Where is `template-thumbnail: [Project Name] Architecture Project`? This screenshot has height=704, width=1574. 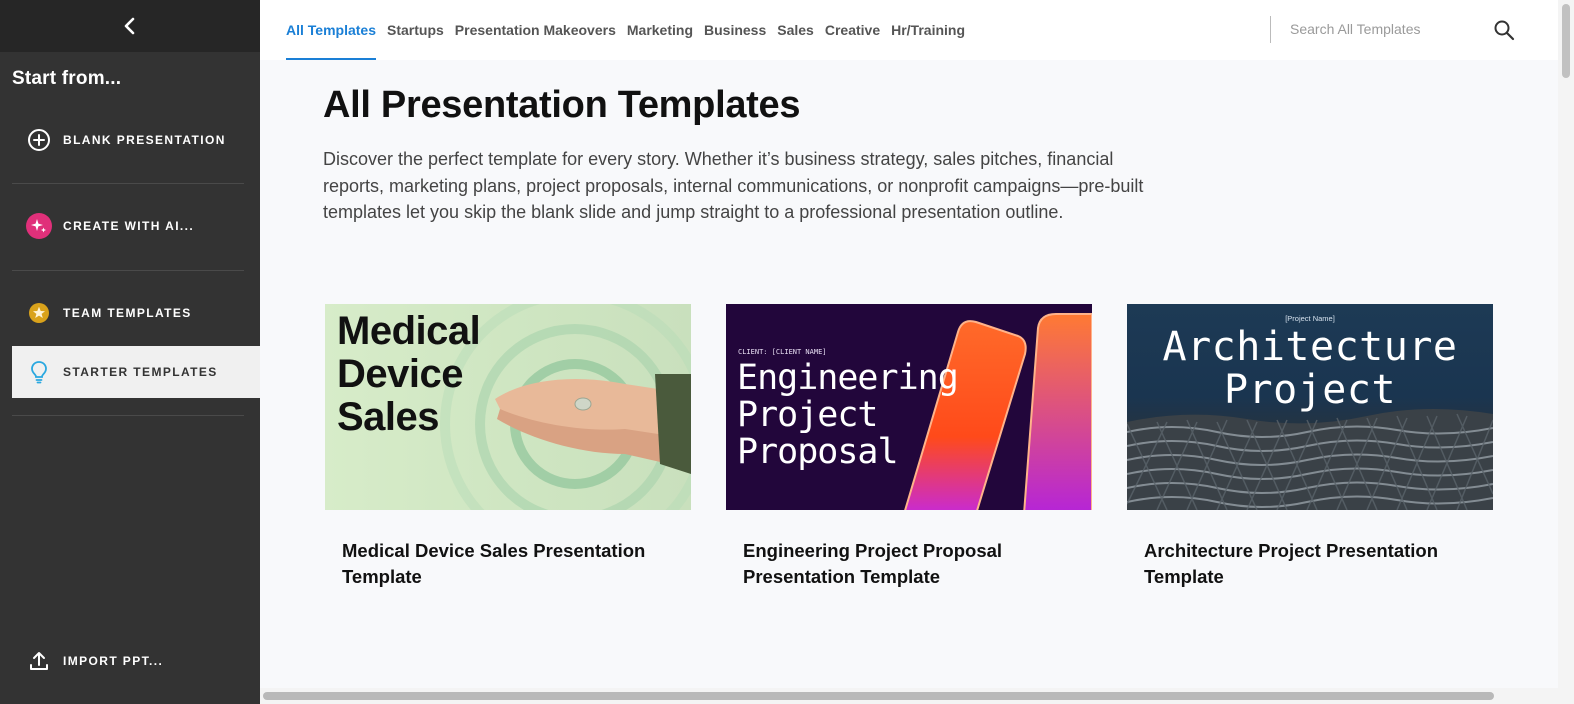 template-thumbnail: [Project Name] Architecture Project is located at coordinates (1310, 407).